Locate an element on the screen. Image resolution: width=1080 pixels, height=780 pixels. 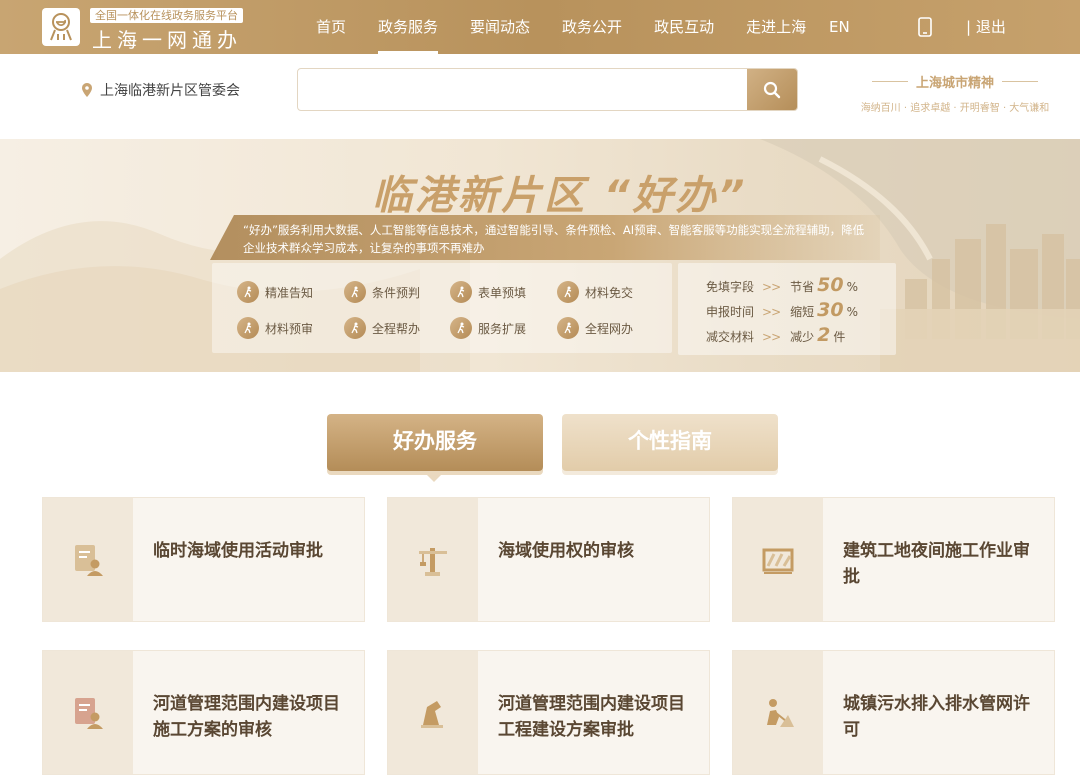
service-card-title: 海域使用权的审核 is located at coordinates (566, 551).